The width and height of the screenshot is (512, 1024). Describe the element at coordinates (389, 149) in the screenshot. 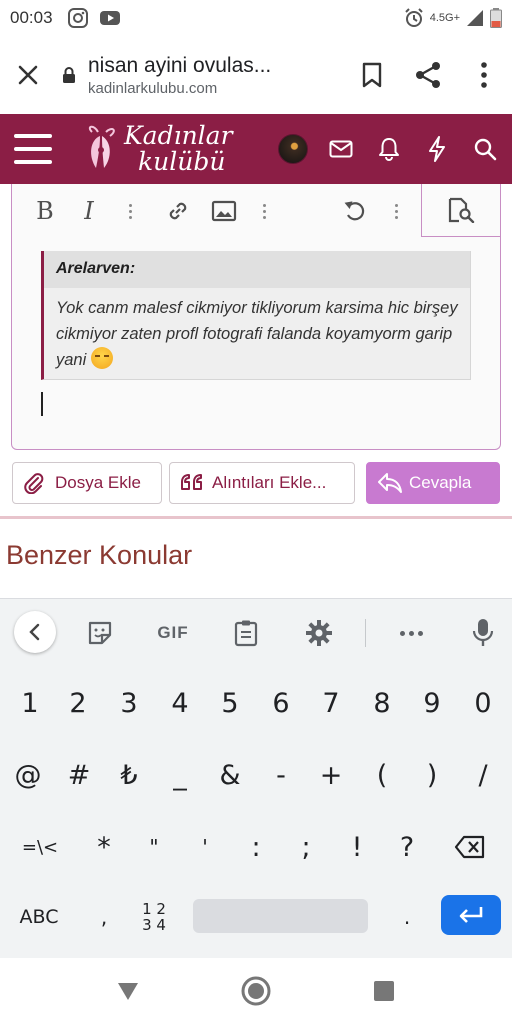

I see `bell-icon` at that location.